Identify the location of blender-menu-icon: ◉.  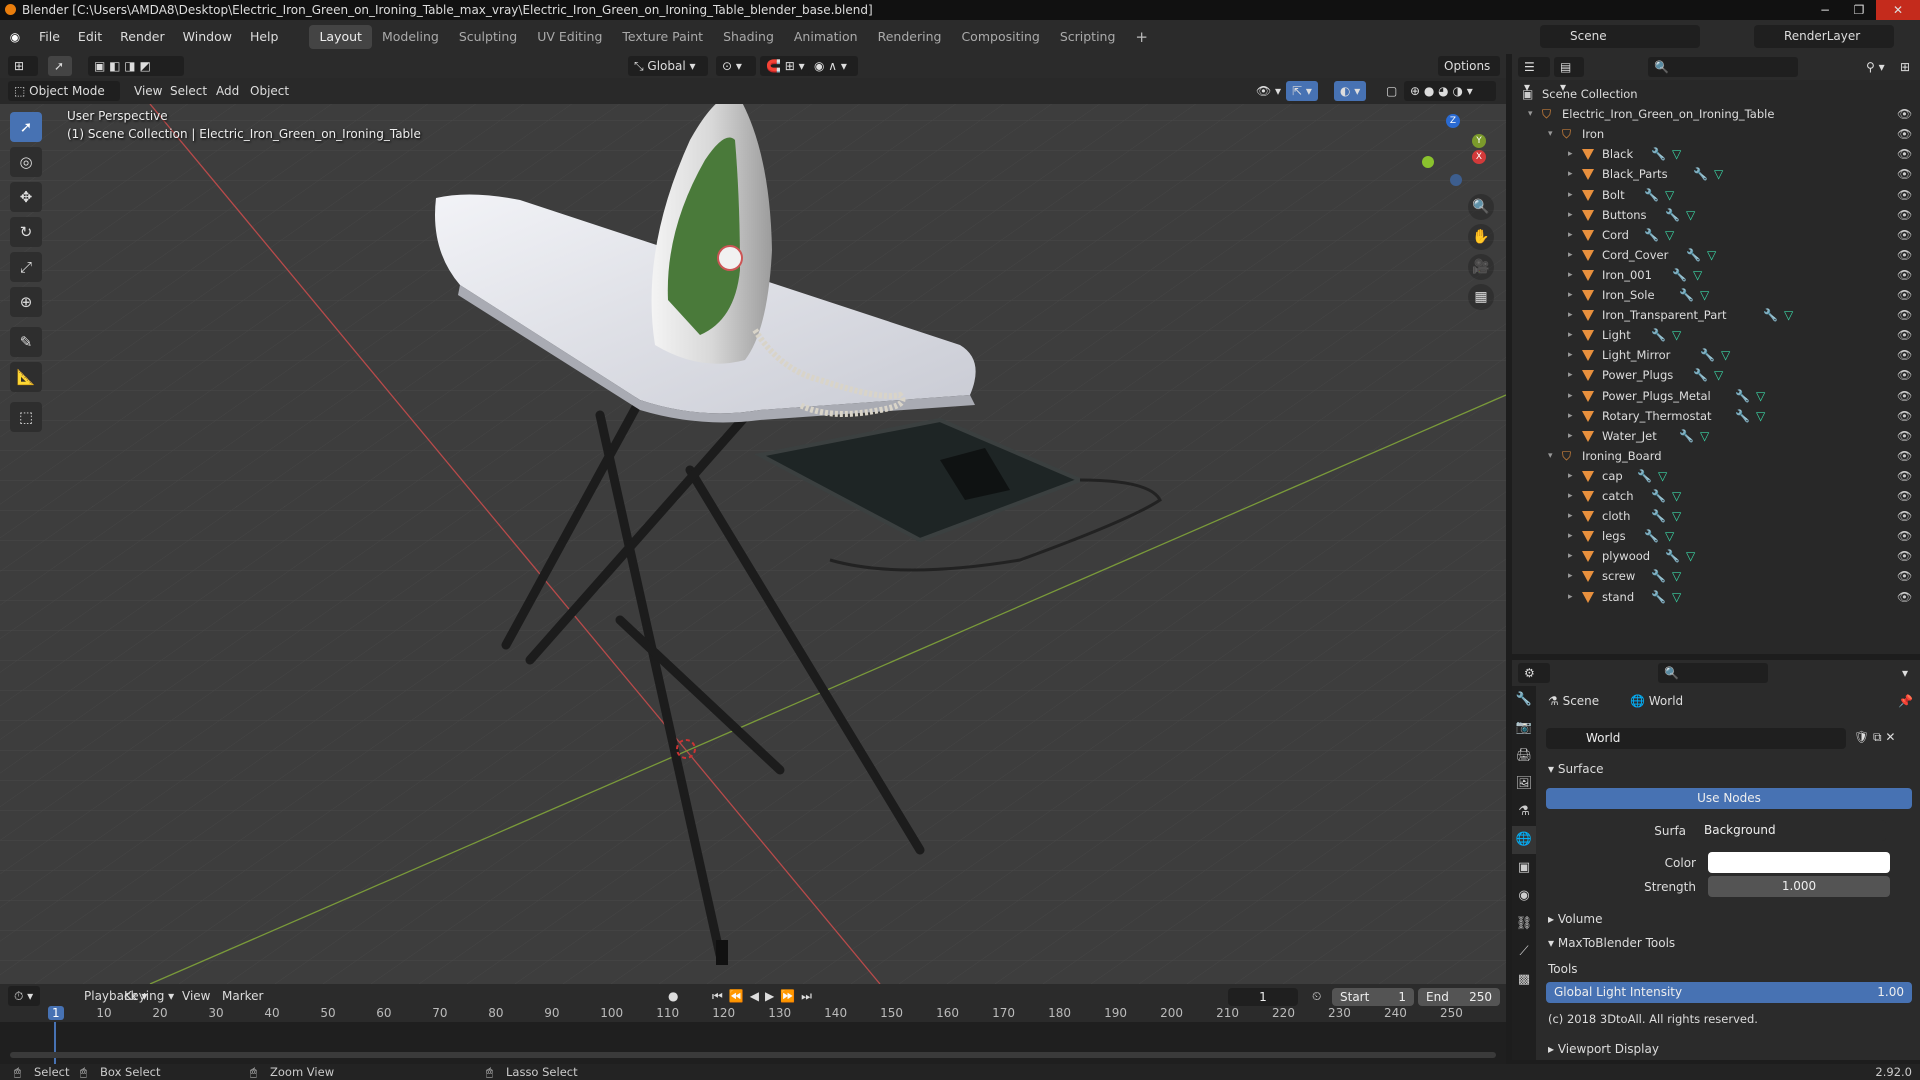
(15, 37).